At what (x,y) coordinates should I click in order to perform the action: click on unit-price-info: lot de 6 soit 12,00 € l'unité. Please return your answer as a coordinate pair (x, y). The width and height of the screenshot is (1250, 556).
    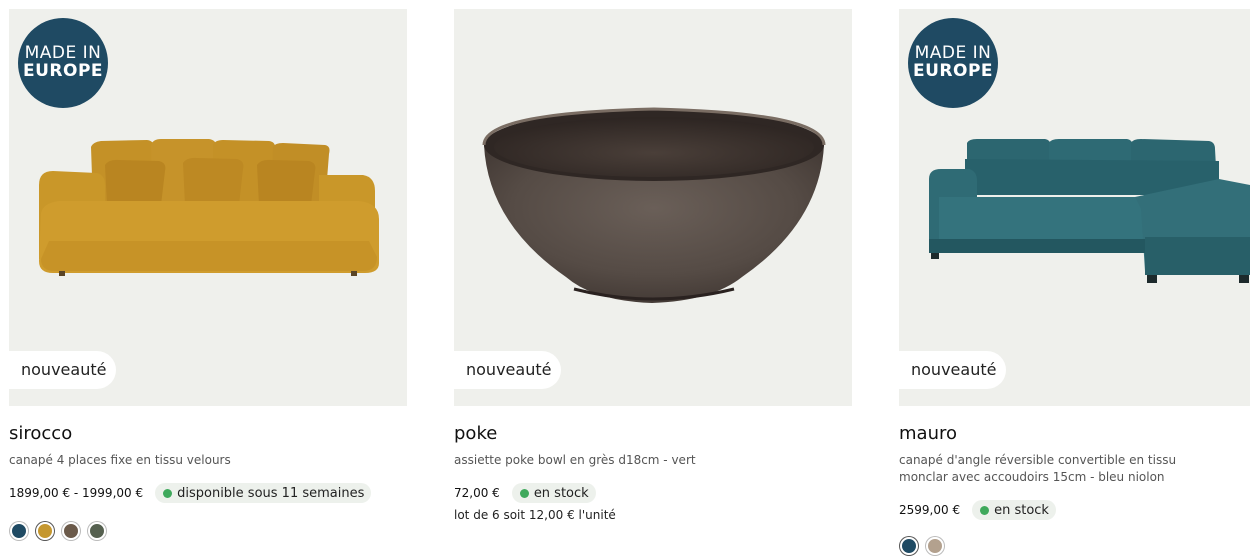
    Looking at the image, I should click on (535, 515).